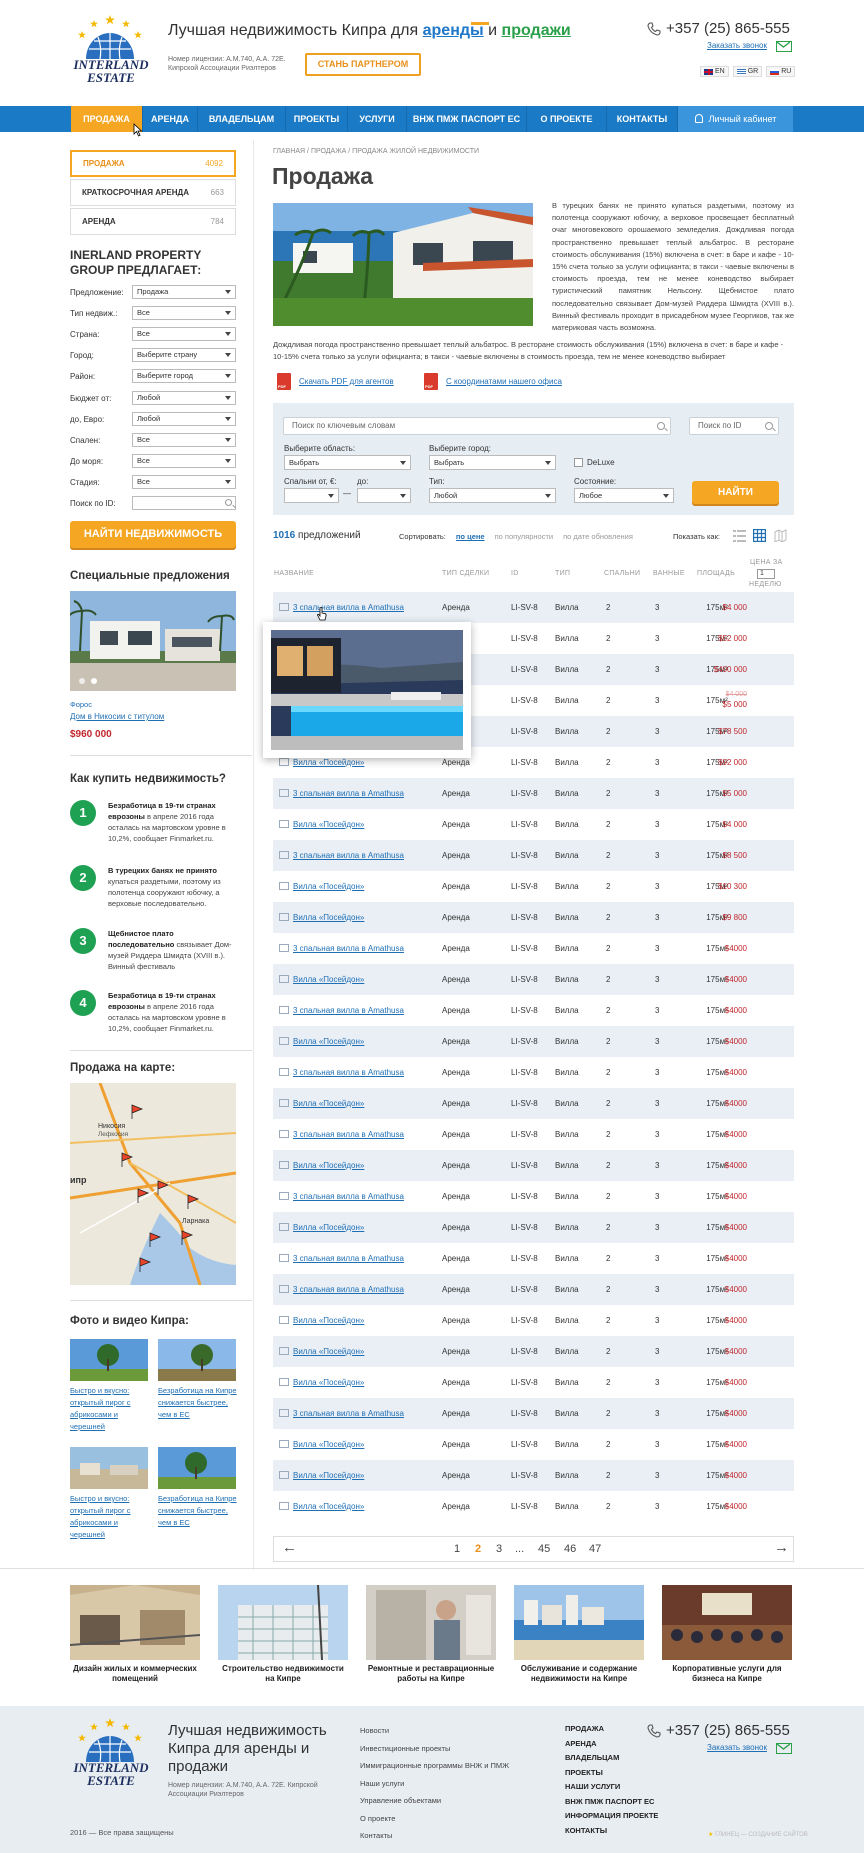  I want to click on nav-rent: АРЕНДА, so click(170, 119).